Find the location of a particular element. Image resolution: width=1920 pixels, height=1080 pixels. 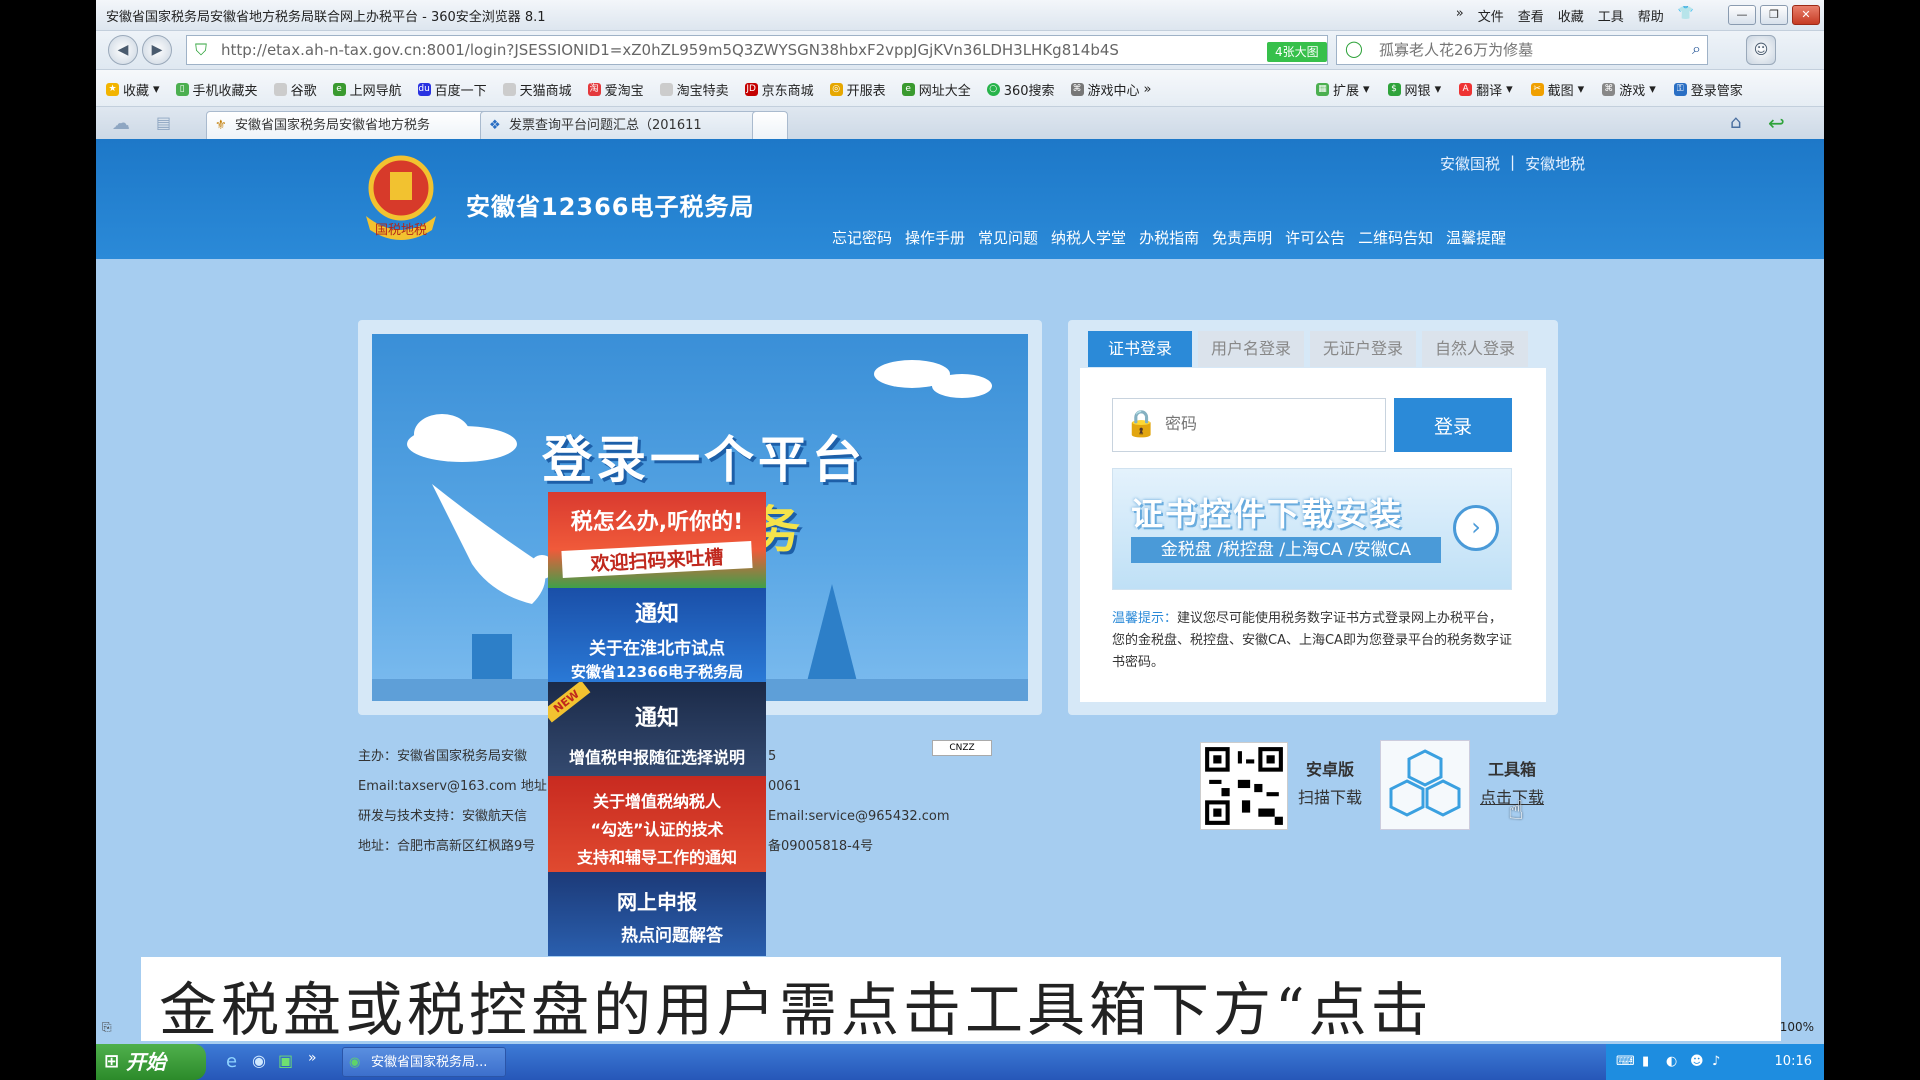

menu-tools: 工具 is located at coordinates (1611, 15).